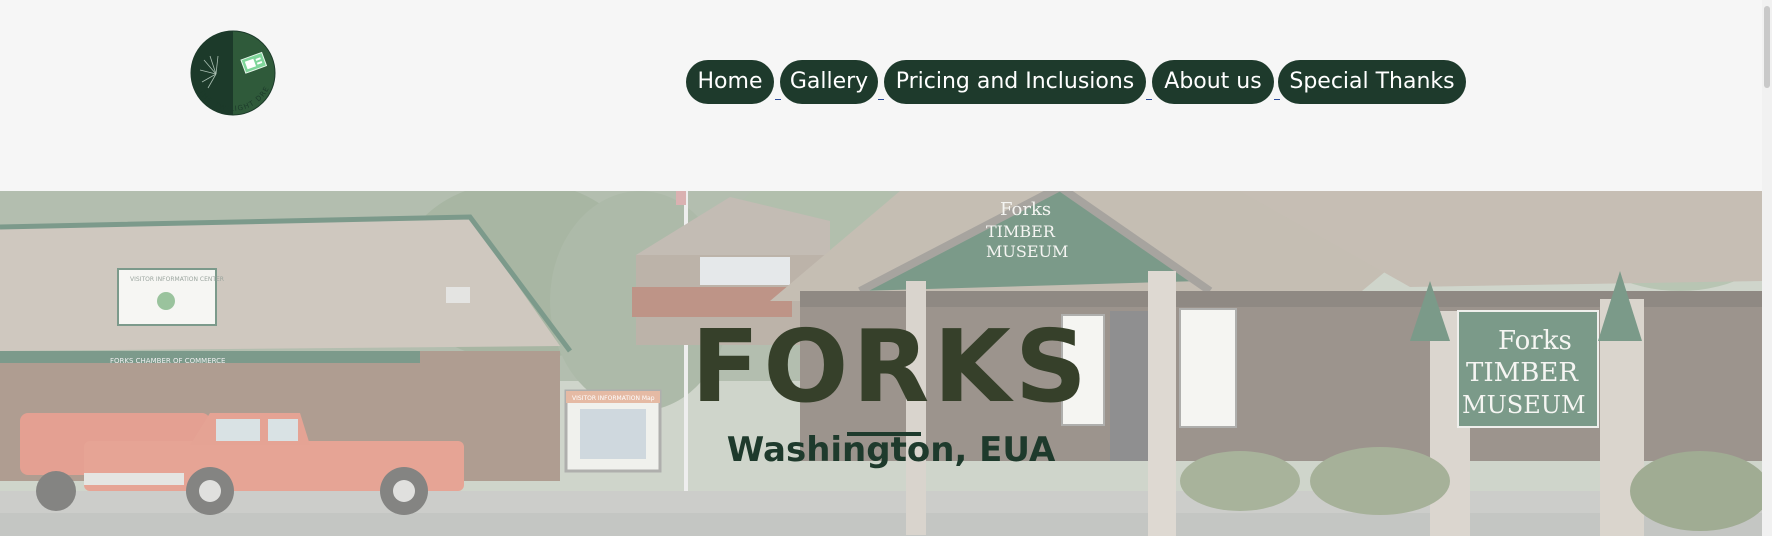 This screenshot has width=1772, height=536. What do you see at coordinates (1767, 47) in the screenshot?
I see `scrollbar-thumb` at bounding box center [1767, 47].